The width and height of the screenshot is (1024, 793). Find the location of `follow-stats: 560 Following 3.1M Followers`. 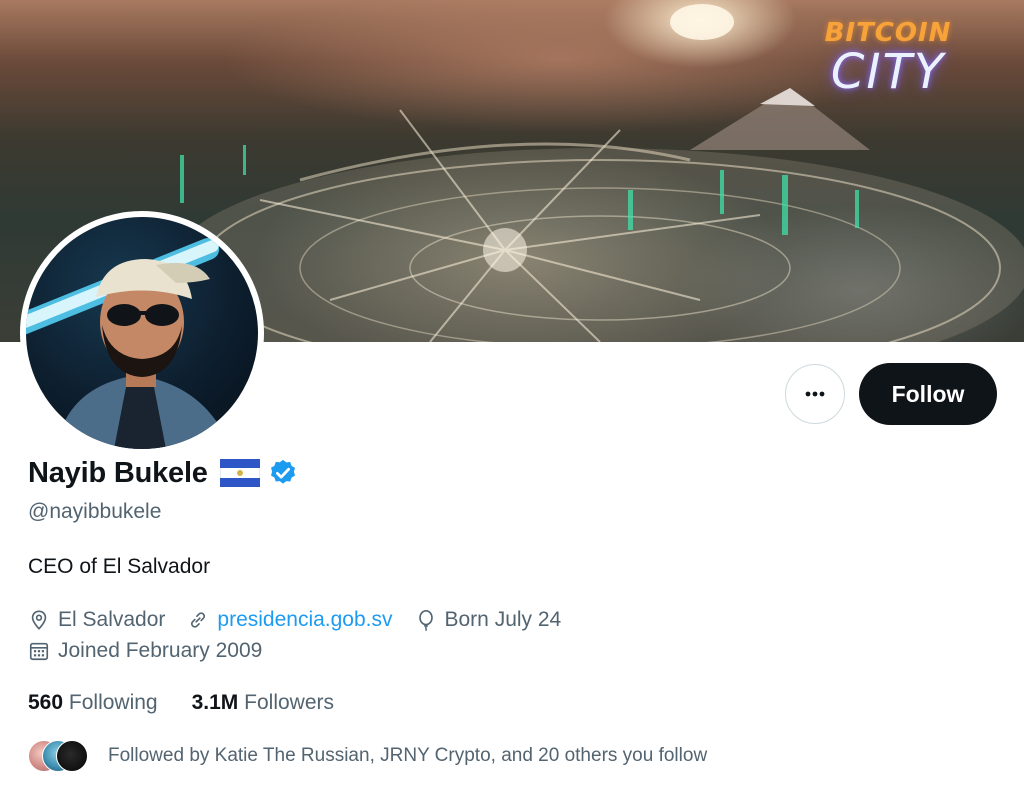

follow-stats: 560 Following 3.1M Followers is located at coordinates (198, 703).